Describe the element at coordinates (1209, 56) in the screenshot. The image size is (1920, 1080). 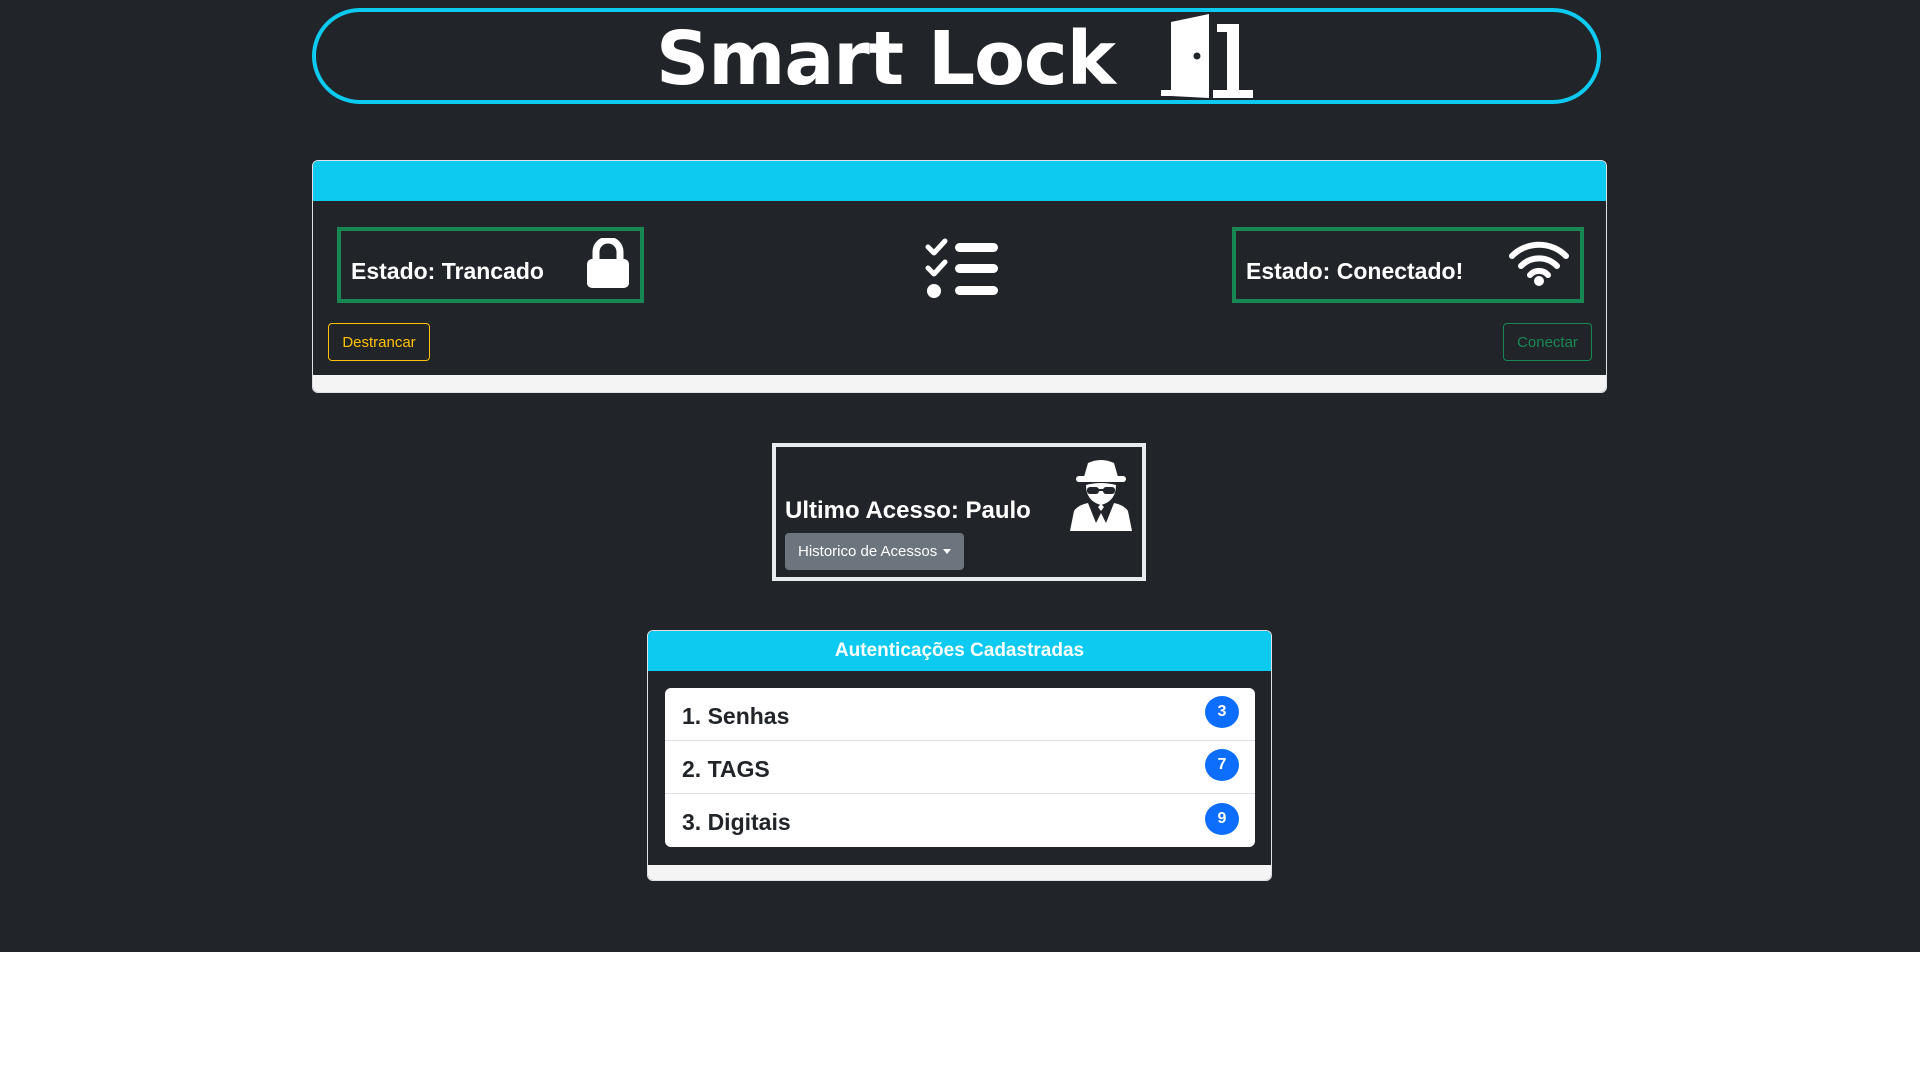
I see `door-open-icon` at that location.